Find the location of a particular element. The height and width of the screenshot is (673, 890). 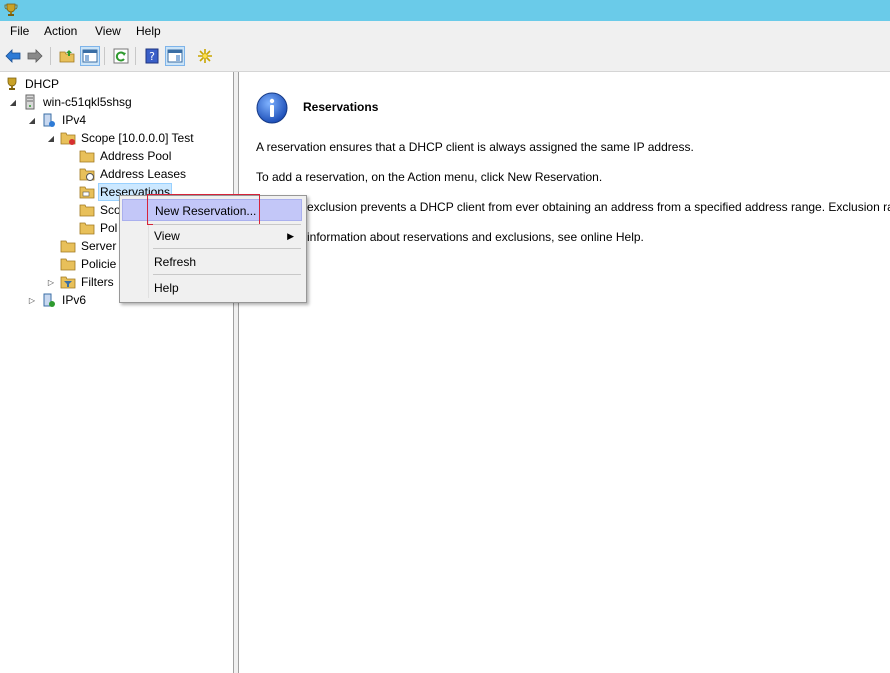

back-arrow-icon is located at coordinates (13, 56).